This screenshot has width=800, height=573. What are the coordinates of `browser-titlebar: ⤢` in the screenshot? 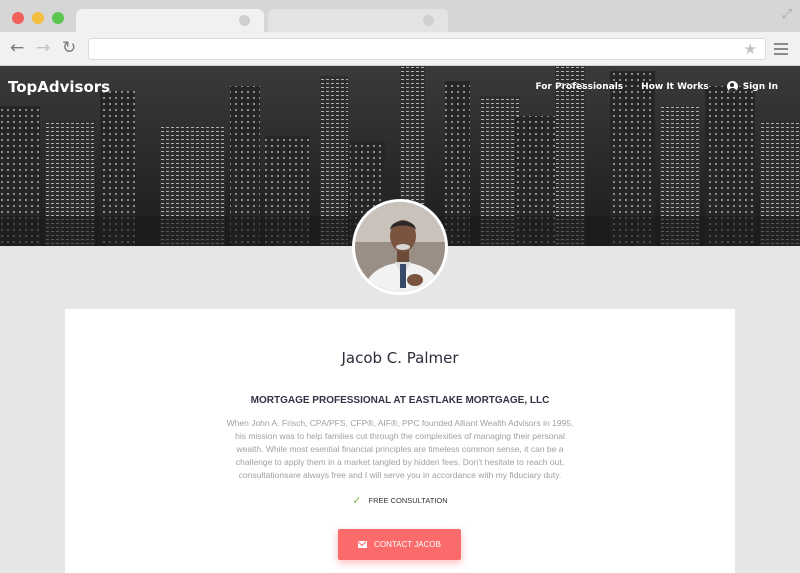 It's located at (400, 16).